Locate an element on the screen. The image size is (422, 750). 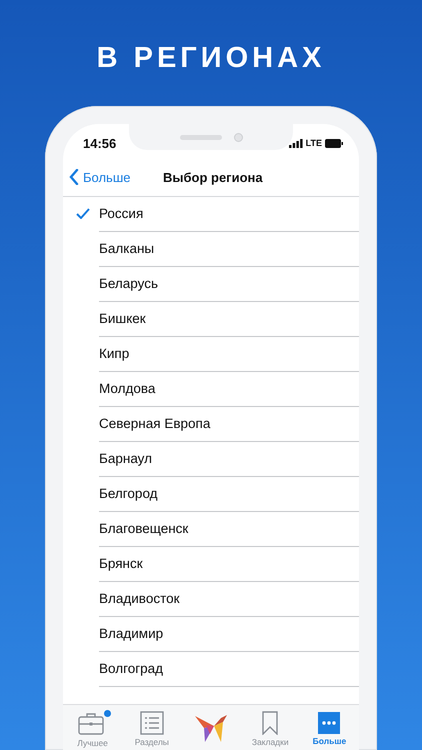
region-item: Беларусь is located at coordinates (211, 284).